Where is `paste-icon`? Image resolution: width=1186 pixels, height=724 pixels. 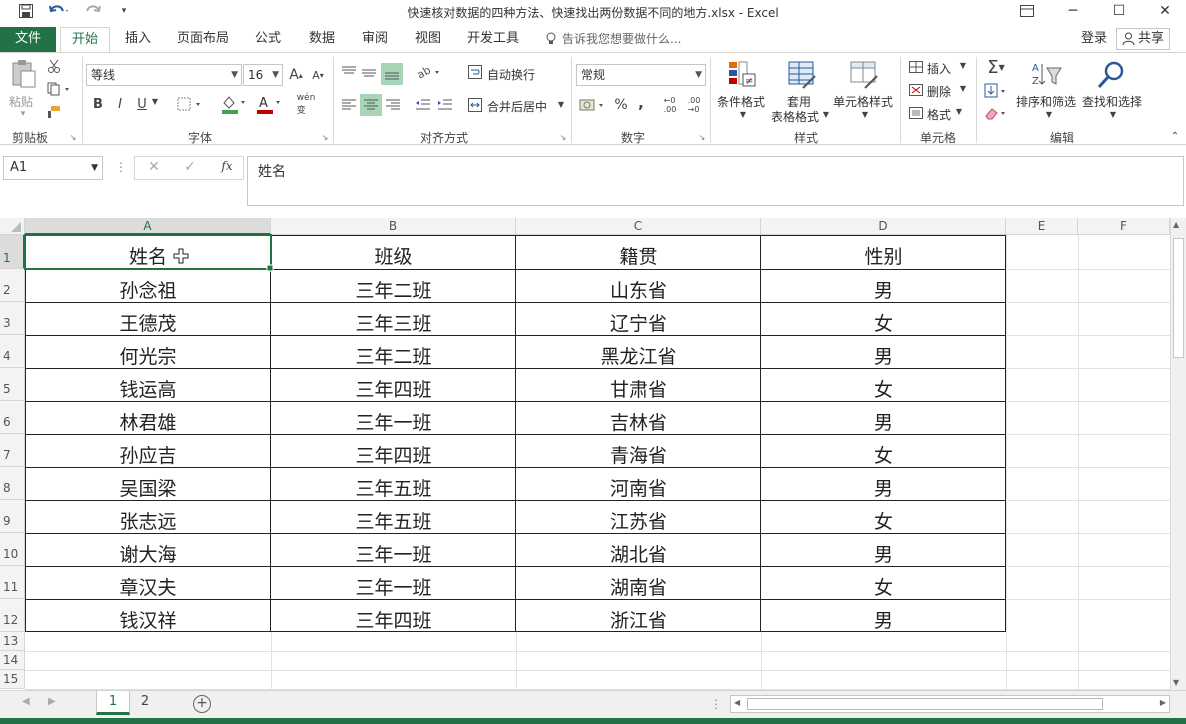
paste-icon is located at coordinates (23, 74).